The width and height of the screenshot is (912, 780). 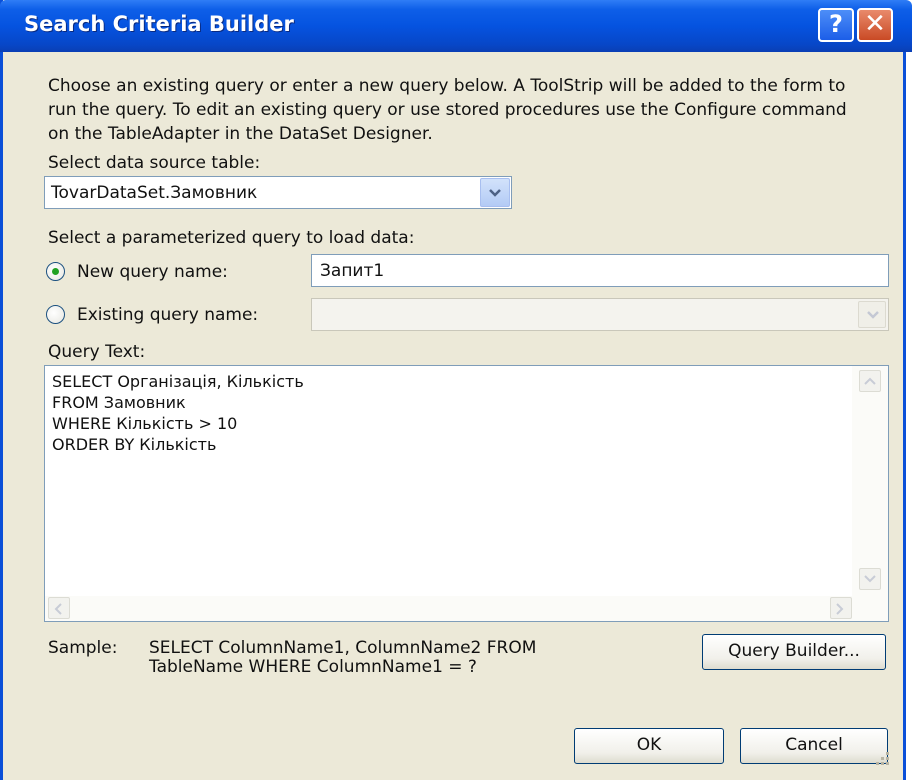 I want to click on datasource-dropdown-button, so click(x=495, y=192).